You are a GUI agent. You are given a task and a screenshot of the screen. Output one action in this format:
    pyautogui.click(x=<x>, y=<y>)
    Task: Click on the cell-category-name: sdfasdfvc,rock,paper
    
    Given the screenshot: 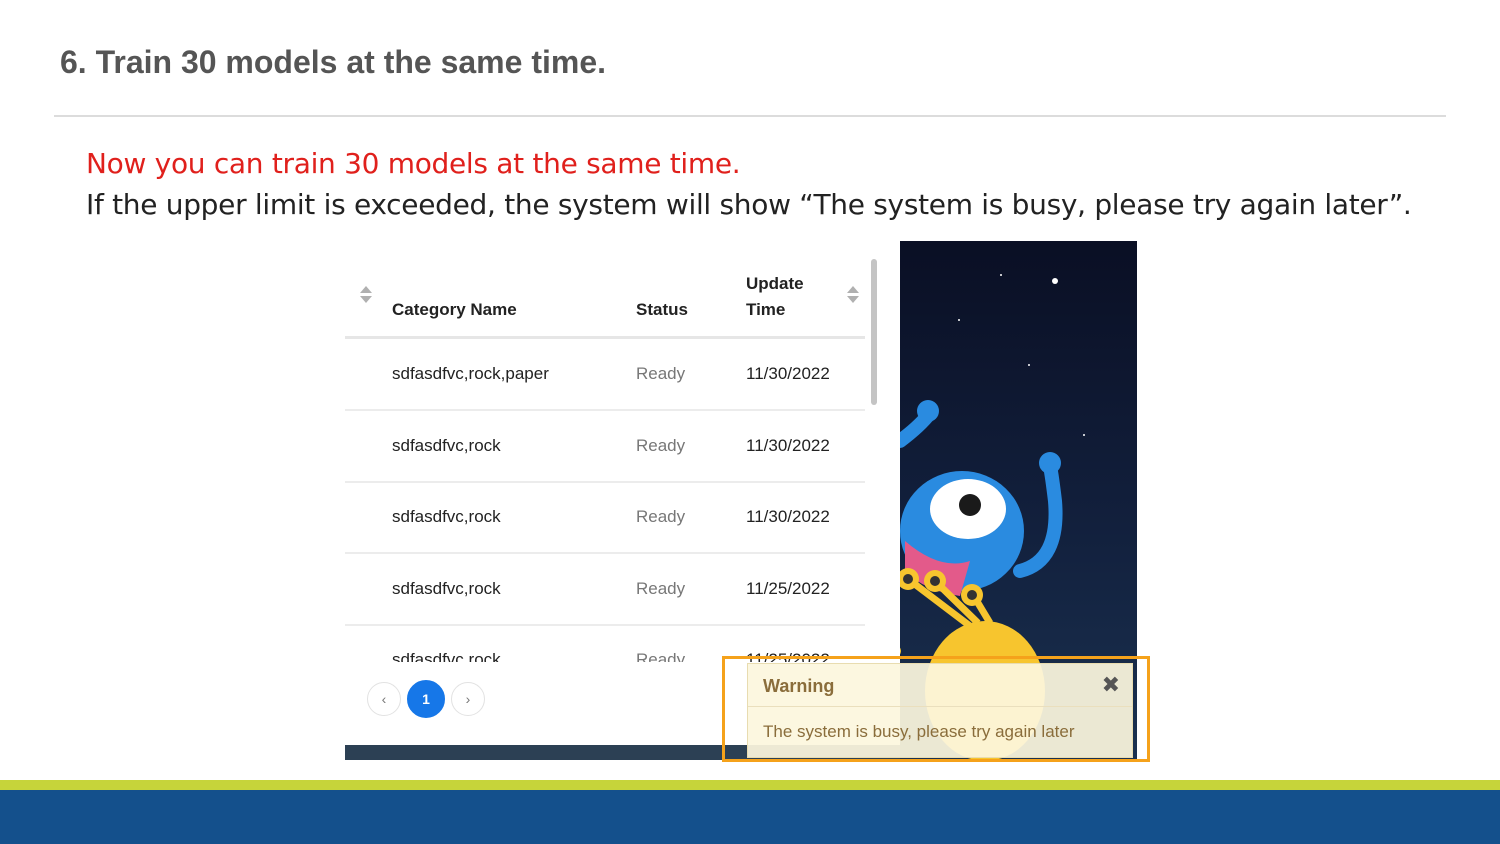 What is the action you would take?
    pyautogui.click(x=470, y=373)
    